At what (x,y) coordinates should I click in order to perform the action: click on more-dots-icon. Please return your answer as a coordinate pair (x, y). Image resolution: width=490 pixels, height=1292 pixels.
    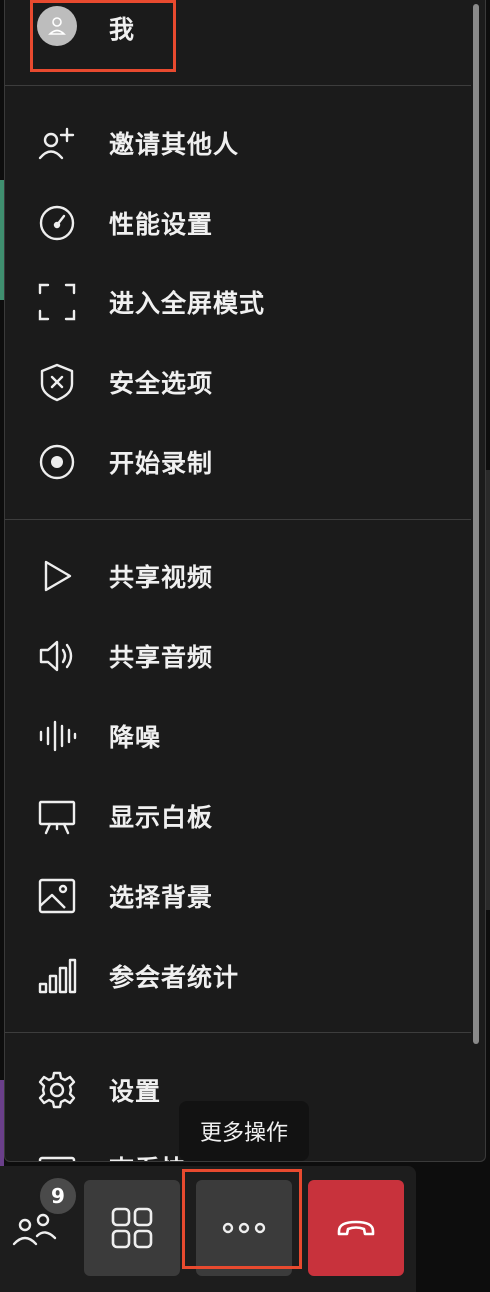
    Looking at the image, I should click on (244, 1228).